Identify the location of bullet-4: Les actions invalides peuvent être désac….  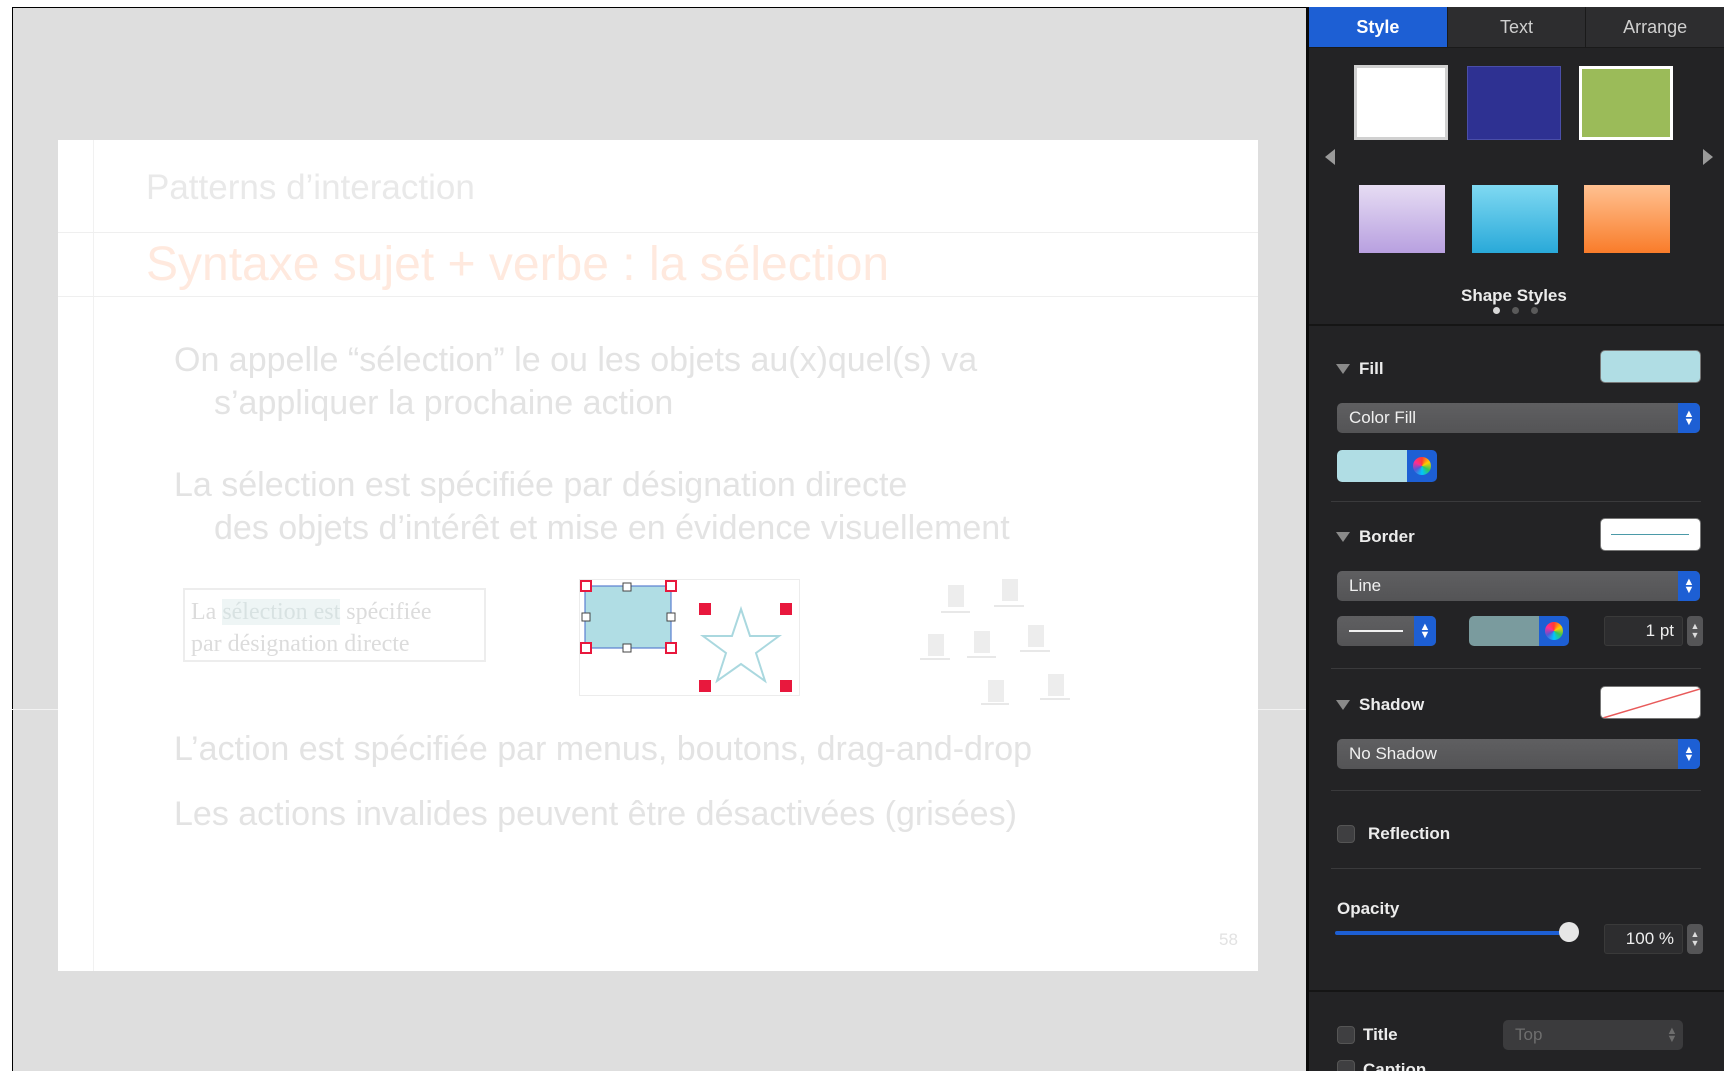
(595, 814).